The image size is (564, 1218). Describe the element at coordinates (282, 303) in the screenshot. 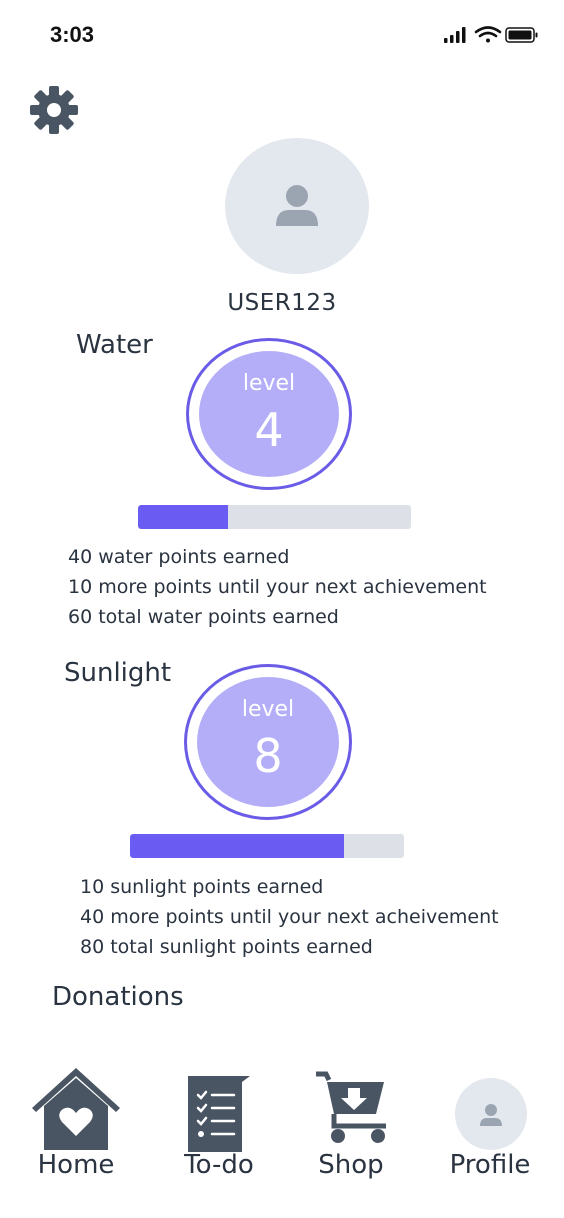

I see `username: USER123` at that location.